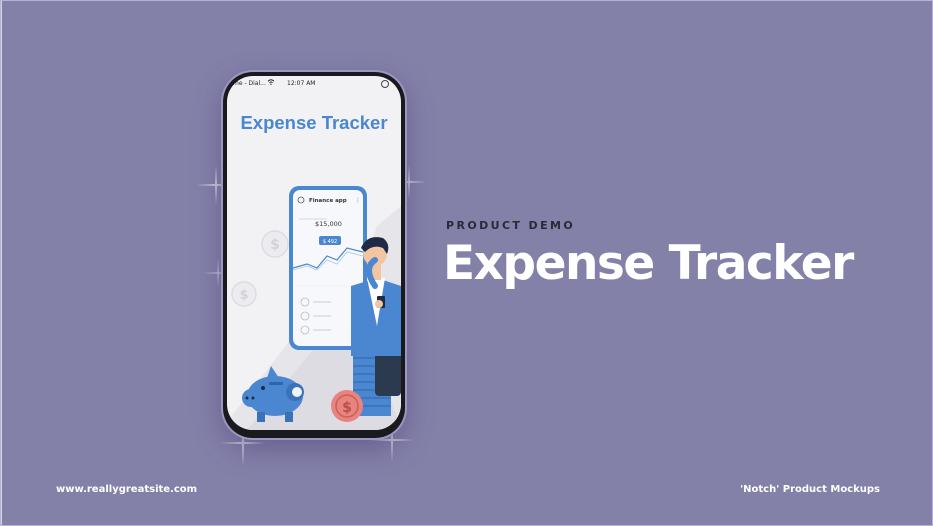  I want to click on hero-headline: Expense Tracker, so click(648, 263).